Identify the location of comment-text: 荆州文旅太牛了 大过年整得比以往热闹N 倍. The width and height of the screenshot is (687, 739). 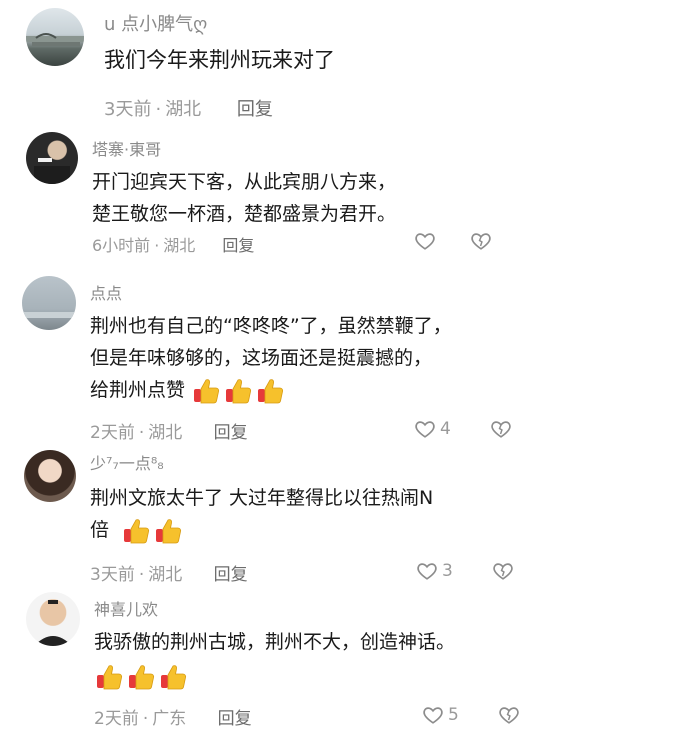
(261, 514).